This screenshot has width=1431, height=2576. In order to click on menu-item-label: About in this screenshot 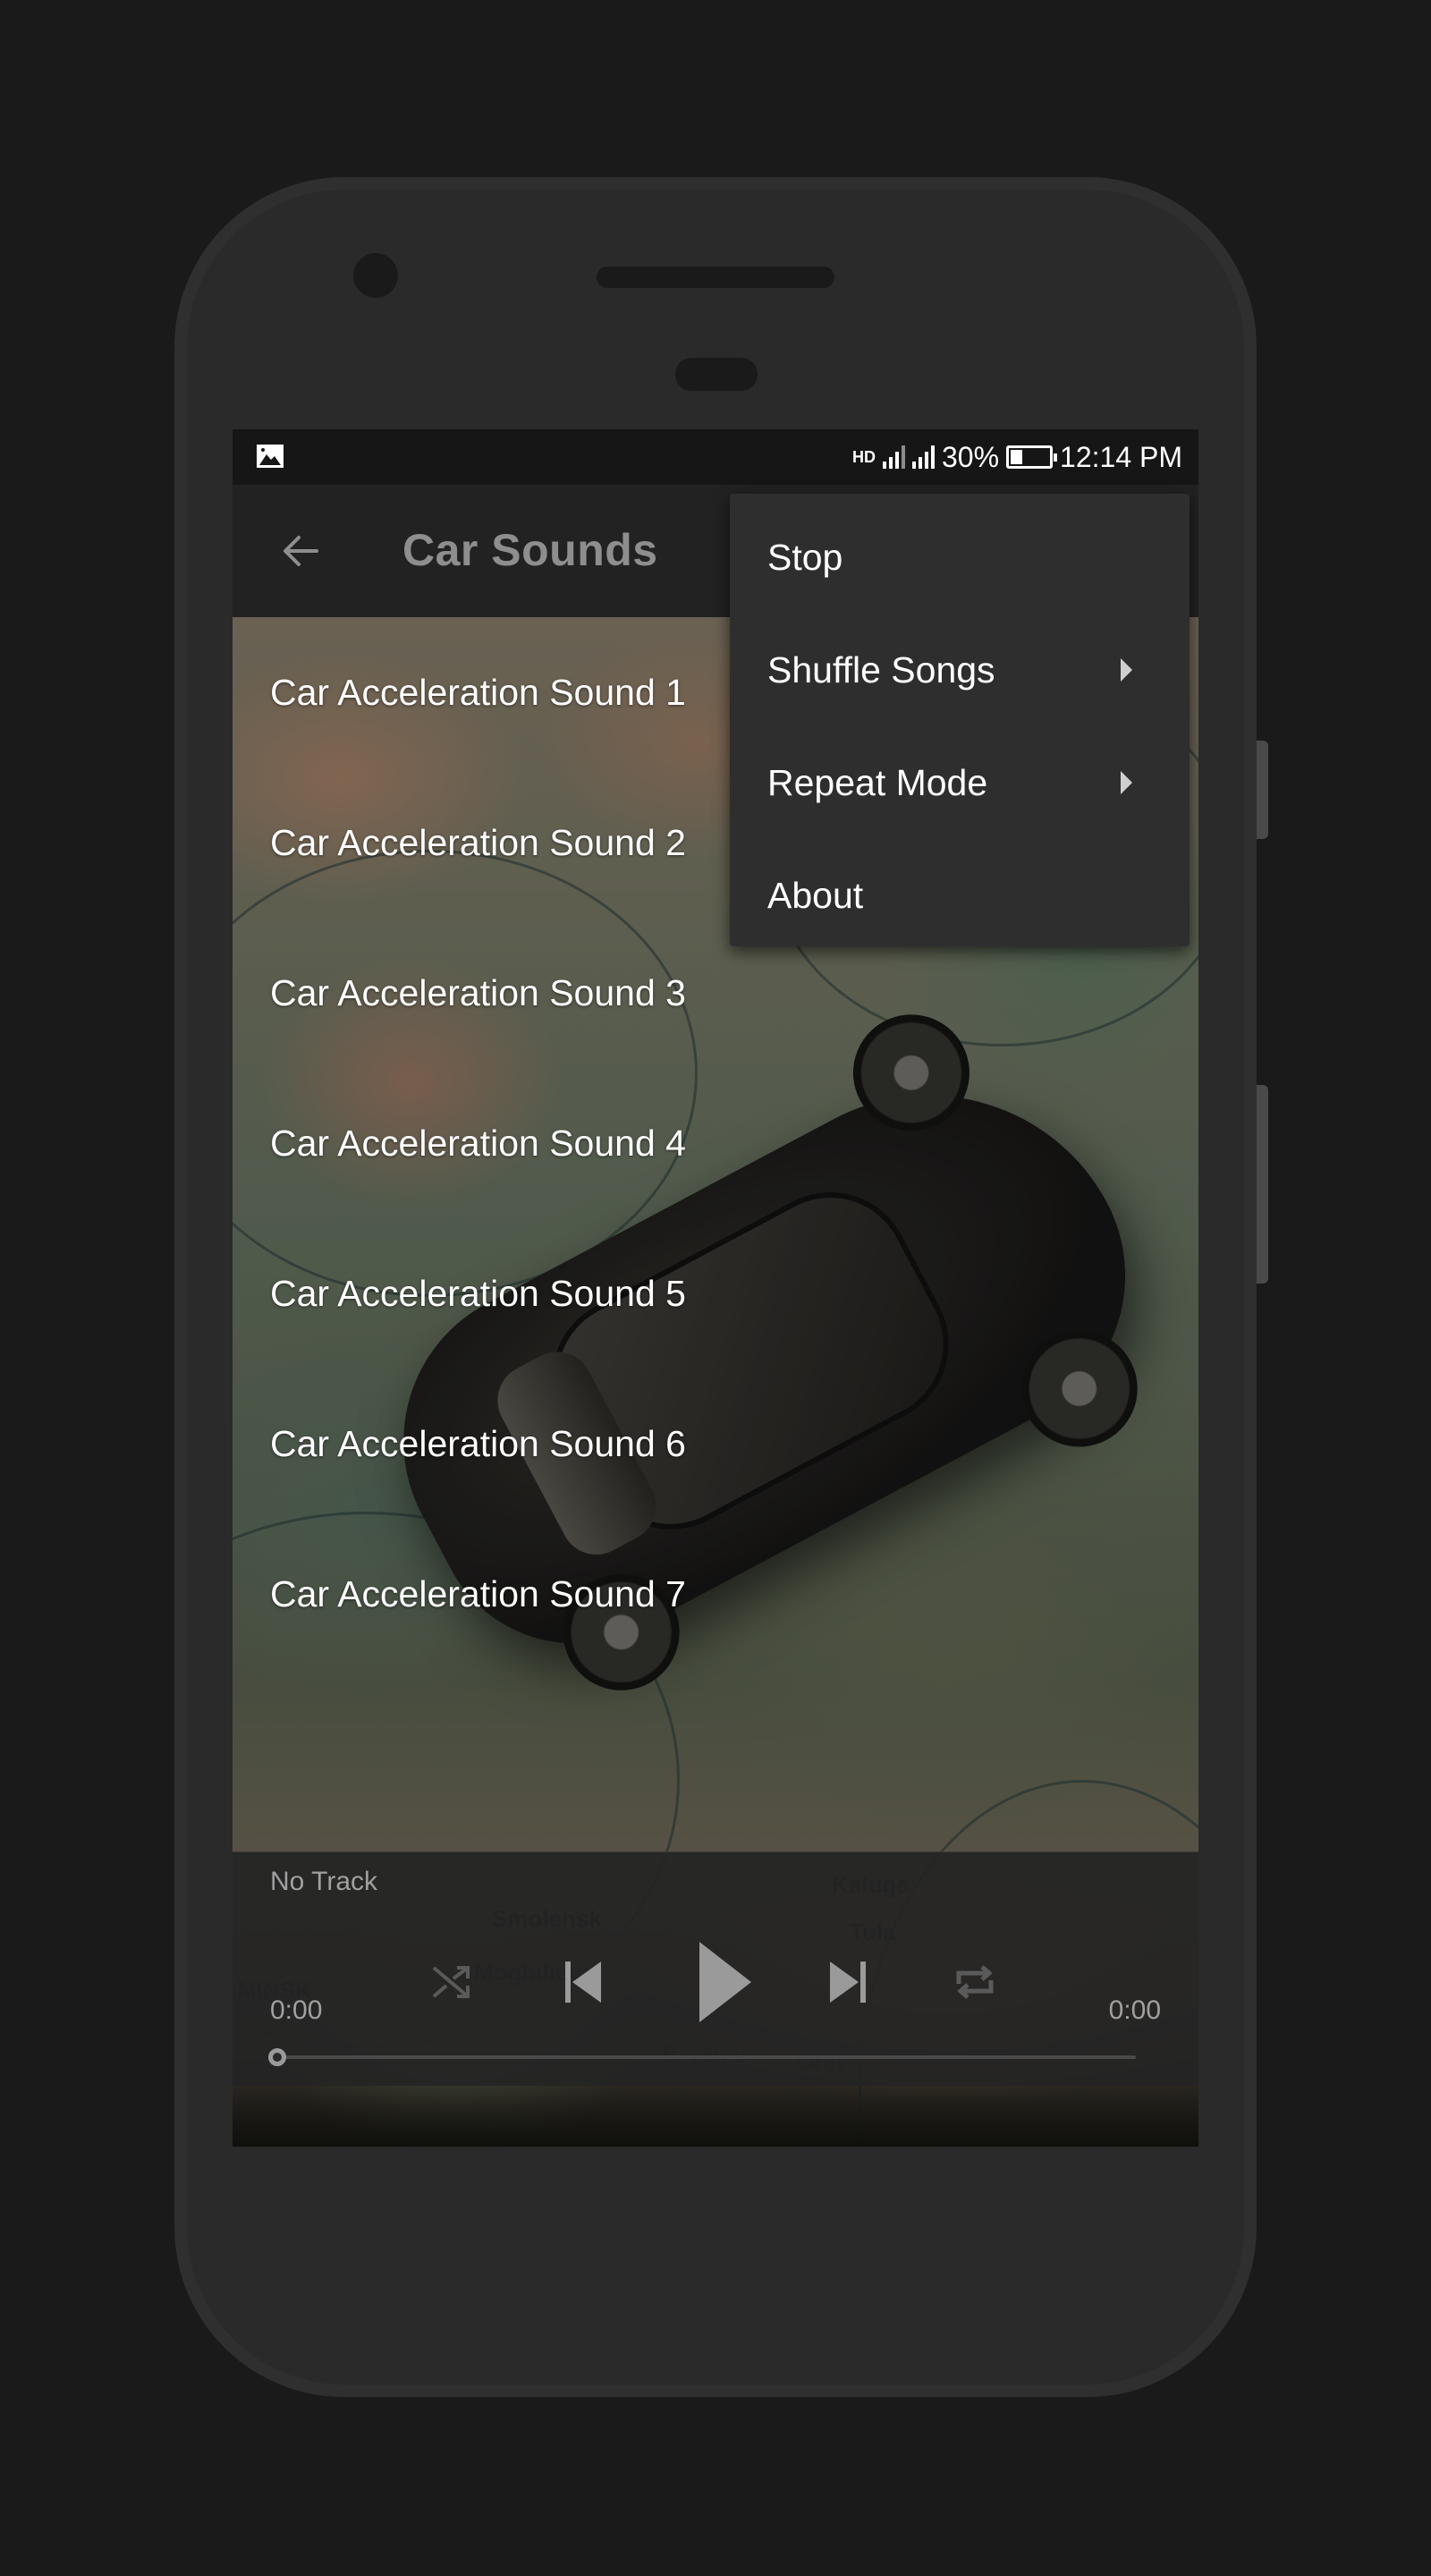, I will do `click(816, 895)`.